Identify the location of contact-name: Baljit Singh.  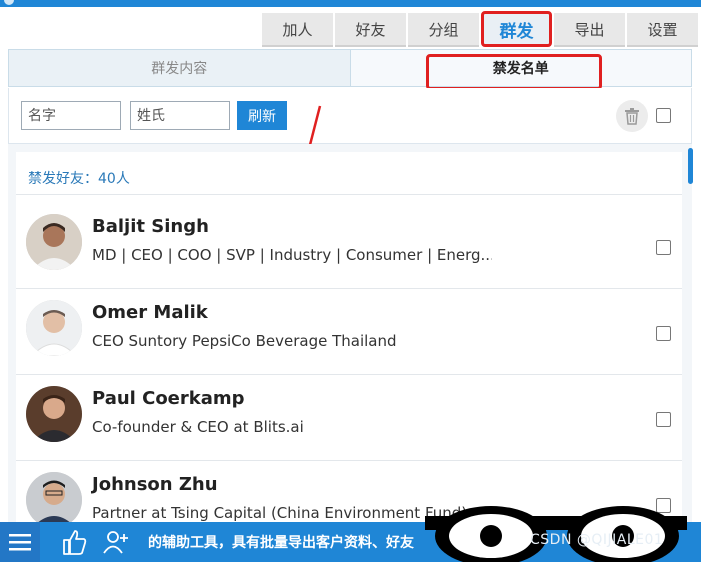
(150, 226).